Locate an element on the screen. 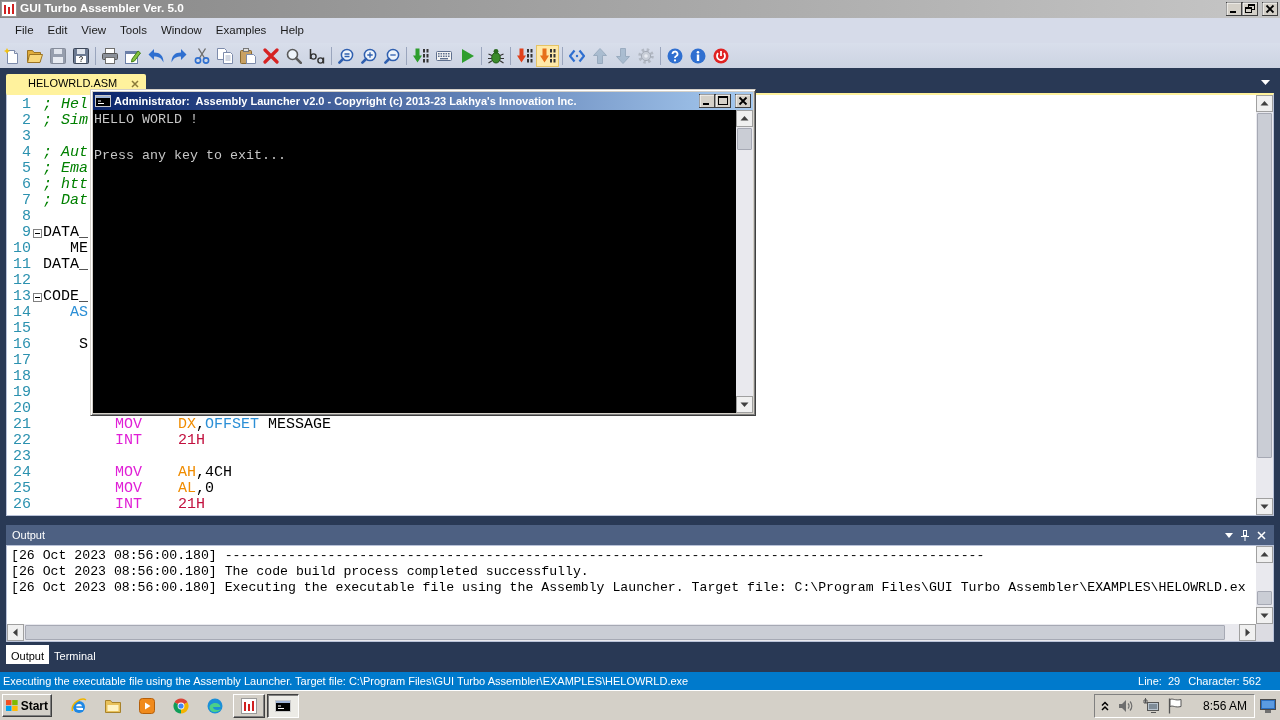  code-line: ; Aut is located at coordinates (65, 152).